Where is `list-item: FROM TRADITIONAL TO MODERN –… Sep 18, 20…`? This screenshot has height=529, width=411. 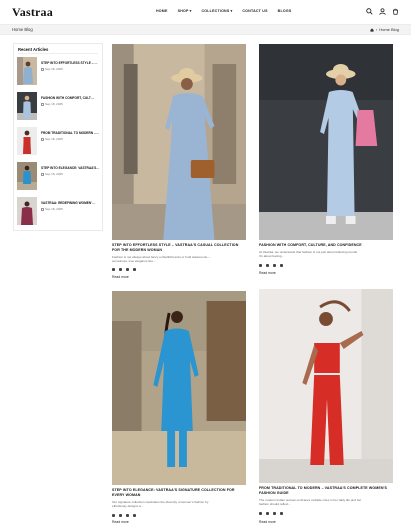 list-item: FROM TRADITIONAL TO MODERN –… Sep 18, 20… is located at coordinates (59, 141).